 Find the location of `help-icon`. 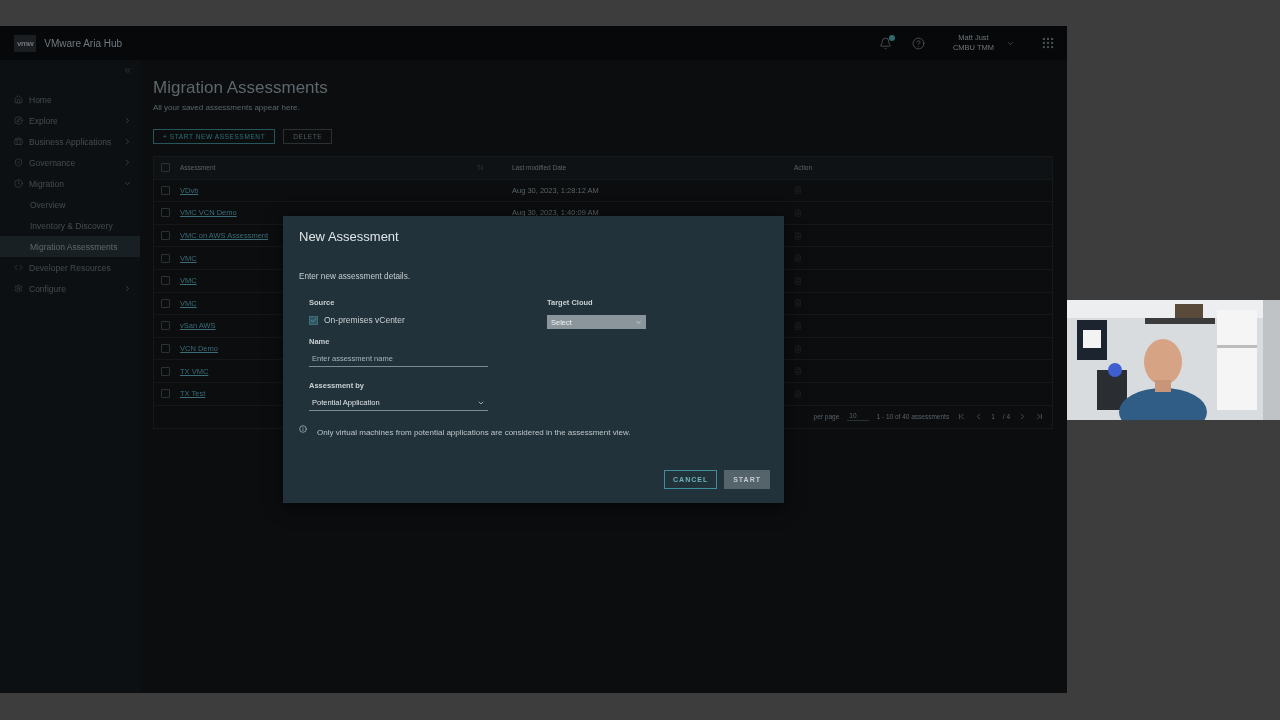

help-icon is located at coordinates (918, 43).